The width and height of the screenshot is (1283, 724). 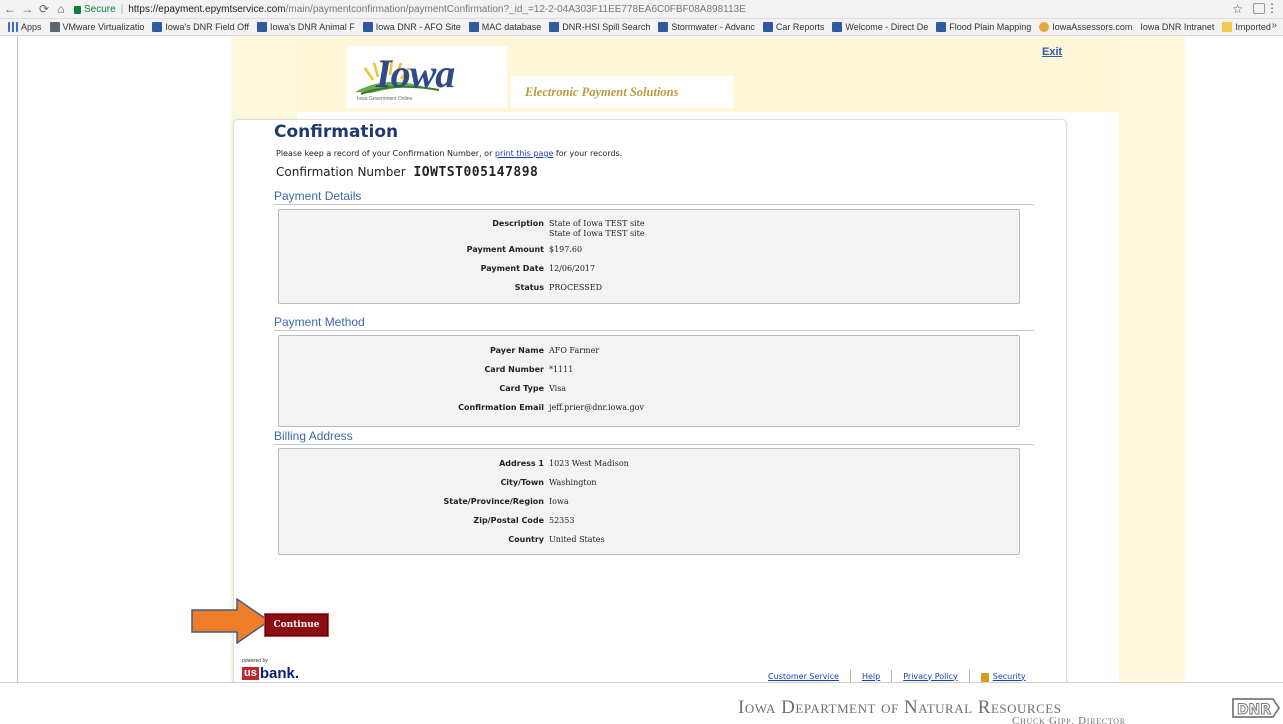 I want to click on state-row: State/Province/Region Iowa, so click(x=650, y=503).